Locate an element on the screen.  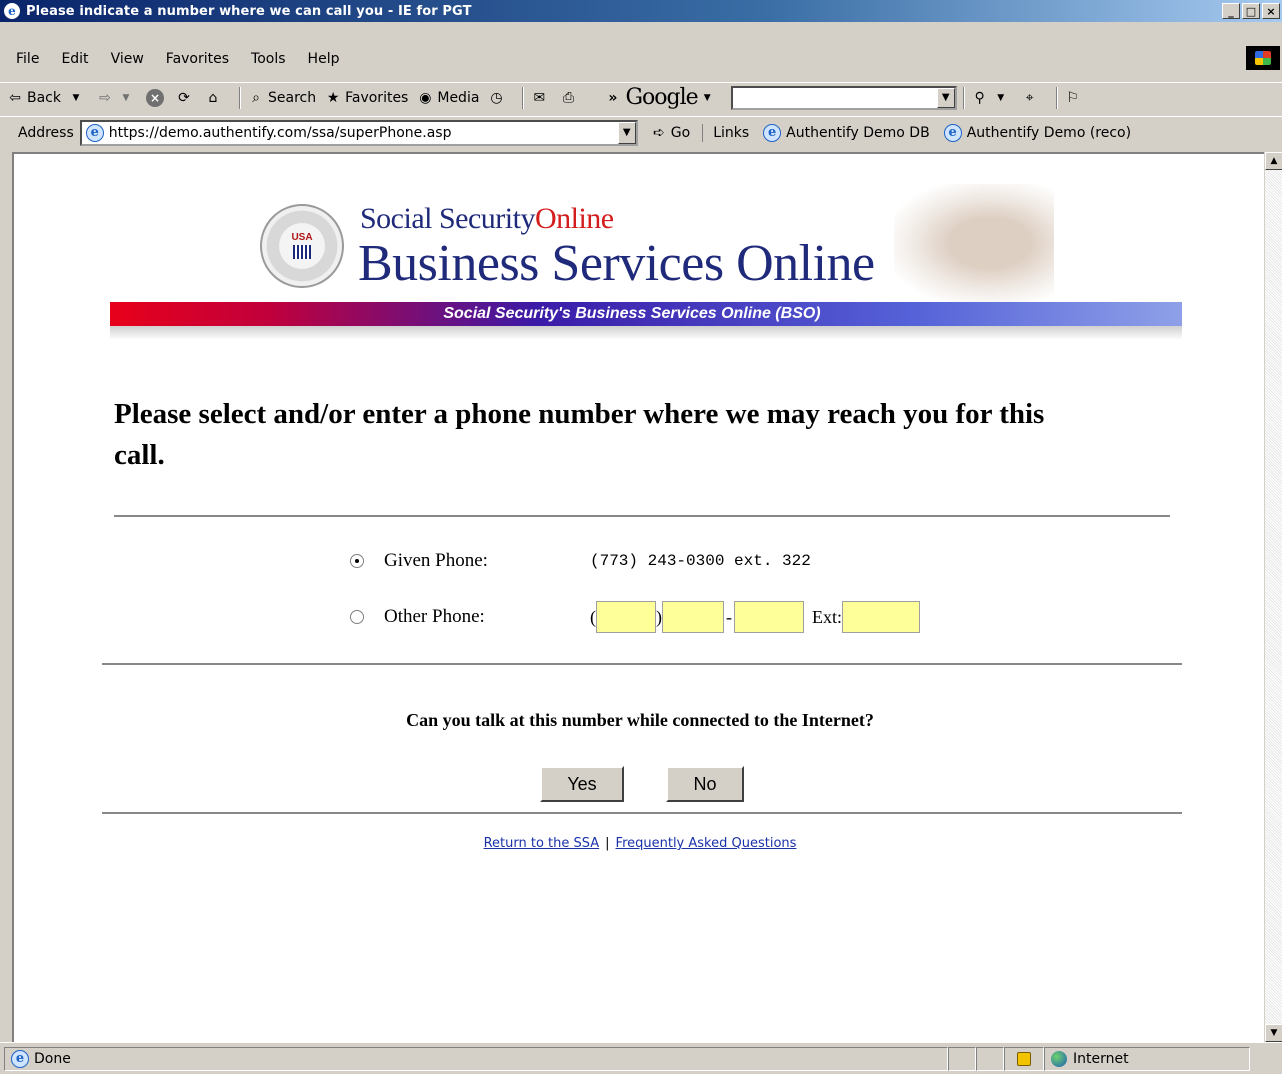
seal-text: USA is located at coordinates (302, 237).